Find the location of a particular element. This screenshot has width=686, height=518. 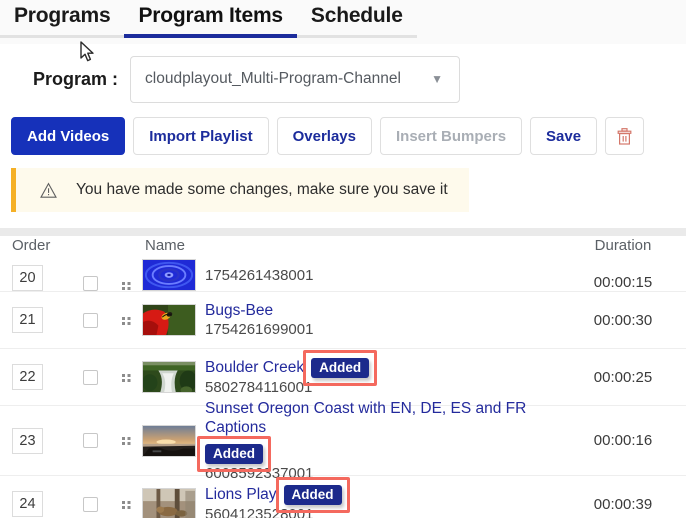

tab-programs: Programs is located at coordinates (62, 19).